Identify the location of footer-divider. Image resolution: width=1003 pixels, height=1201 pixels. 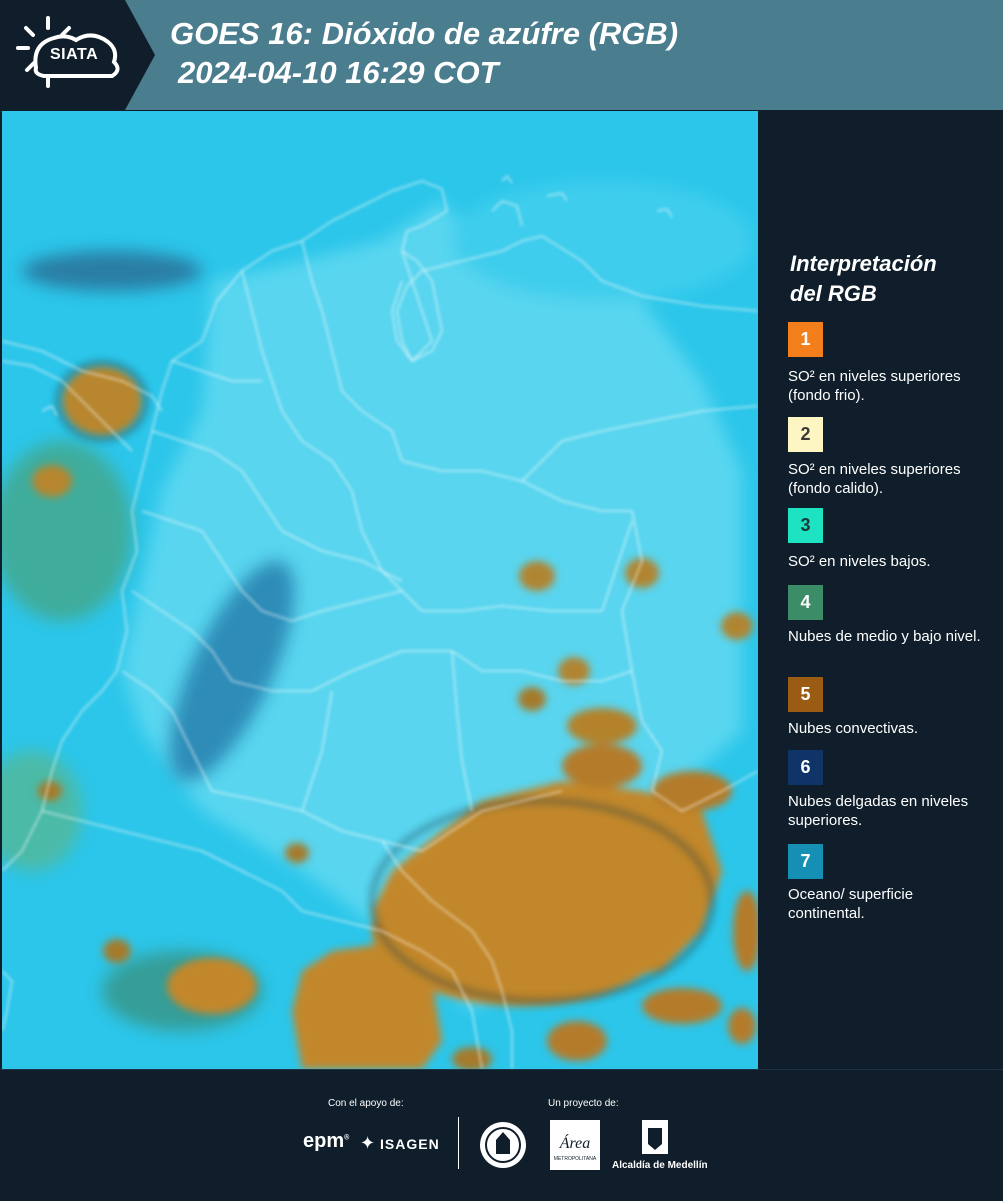
(458, 1143).